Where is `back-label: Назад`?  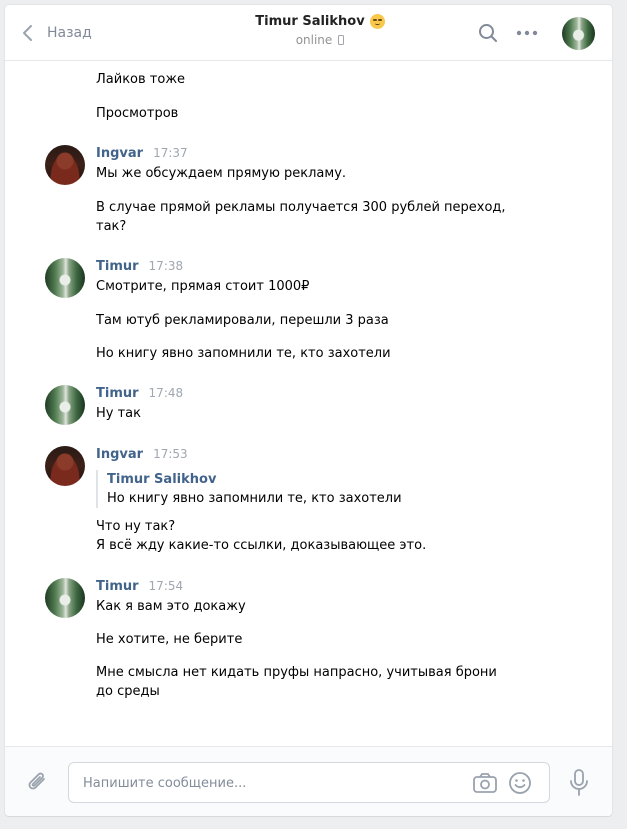
back-label: Назад is located at coordinates (69, 33).